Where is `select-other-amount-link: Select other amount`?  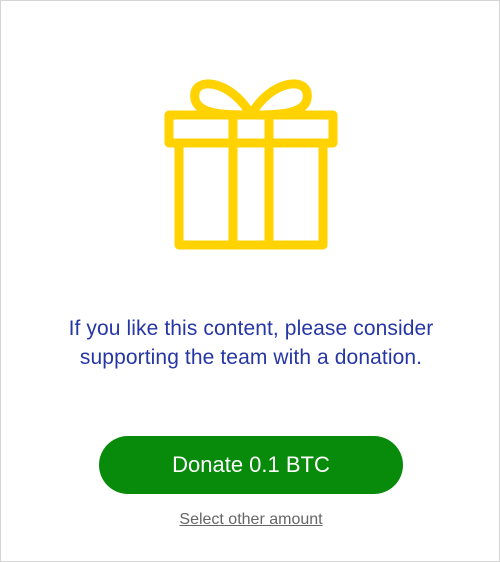
select-other-amount-link: Select other amount is located at coordinates (250, 520).